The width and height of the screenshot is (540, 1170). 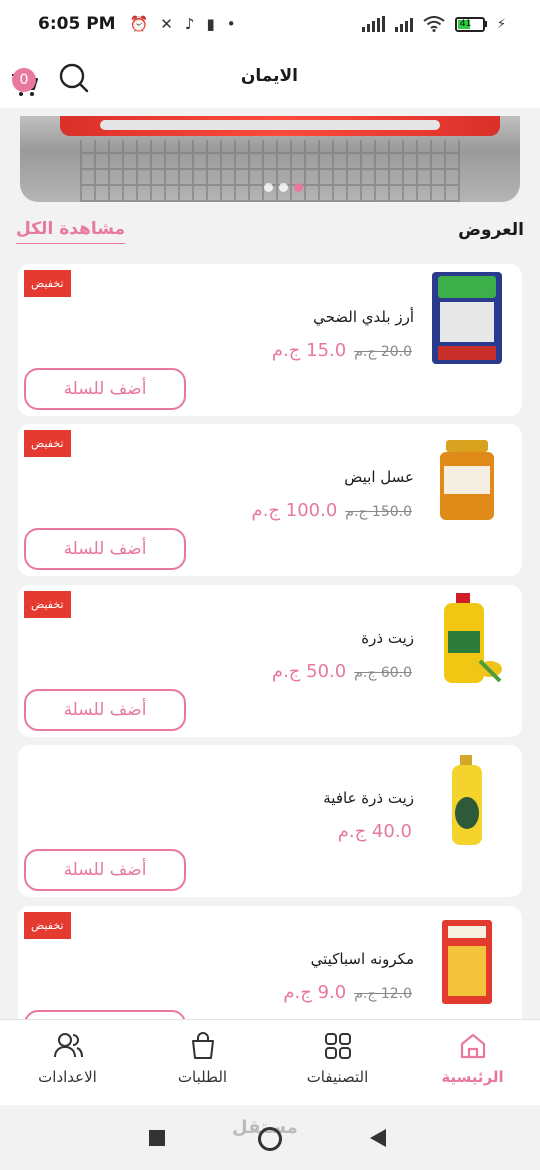 What do you see at coordinates (139, 24) in the screenshot?
I see `alarm-icon: ⏰` at bounding box center [139, 24].